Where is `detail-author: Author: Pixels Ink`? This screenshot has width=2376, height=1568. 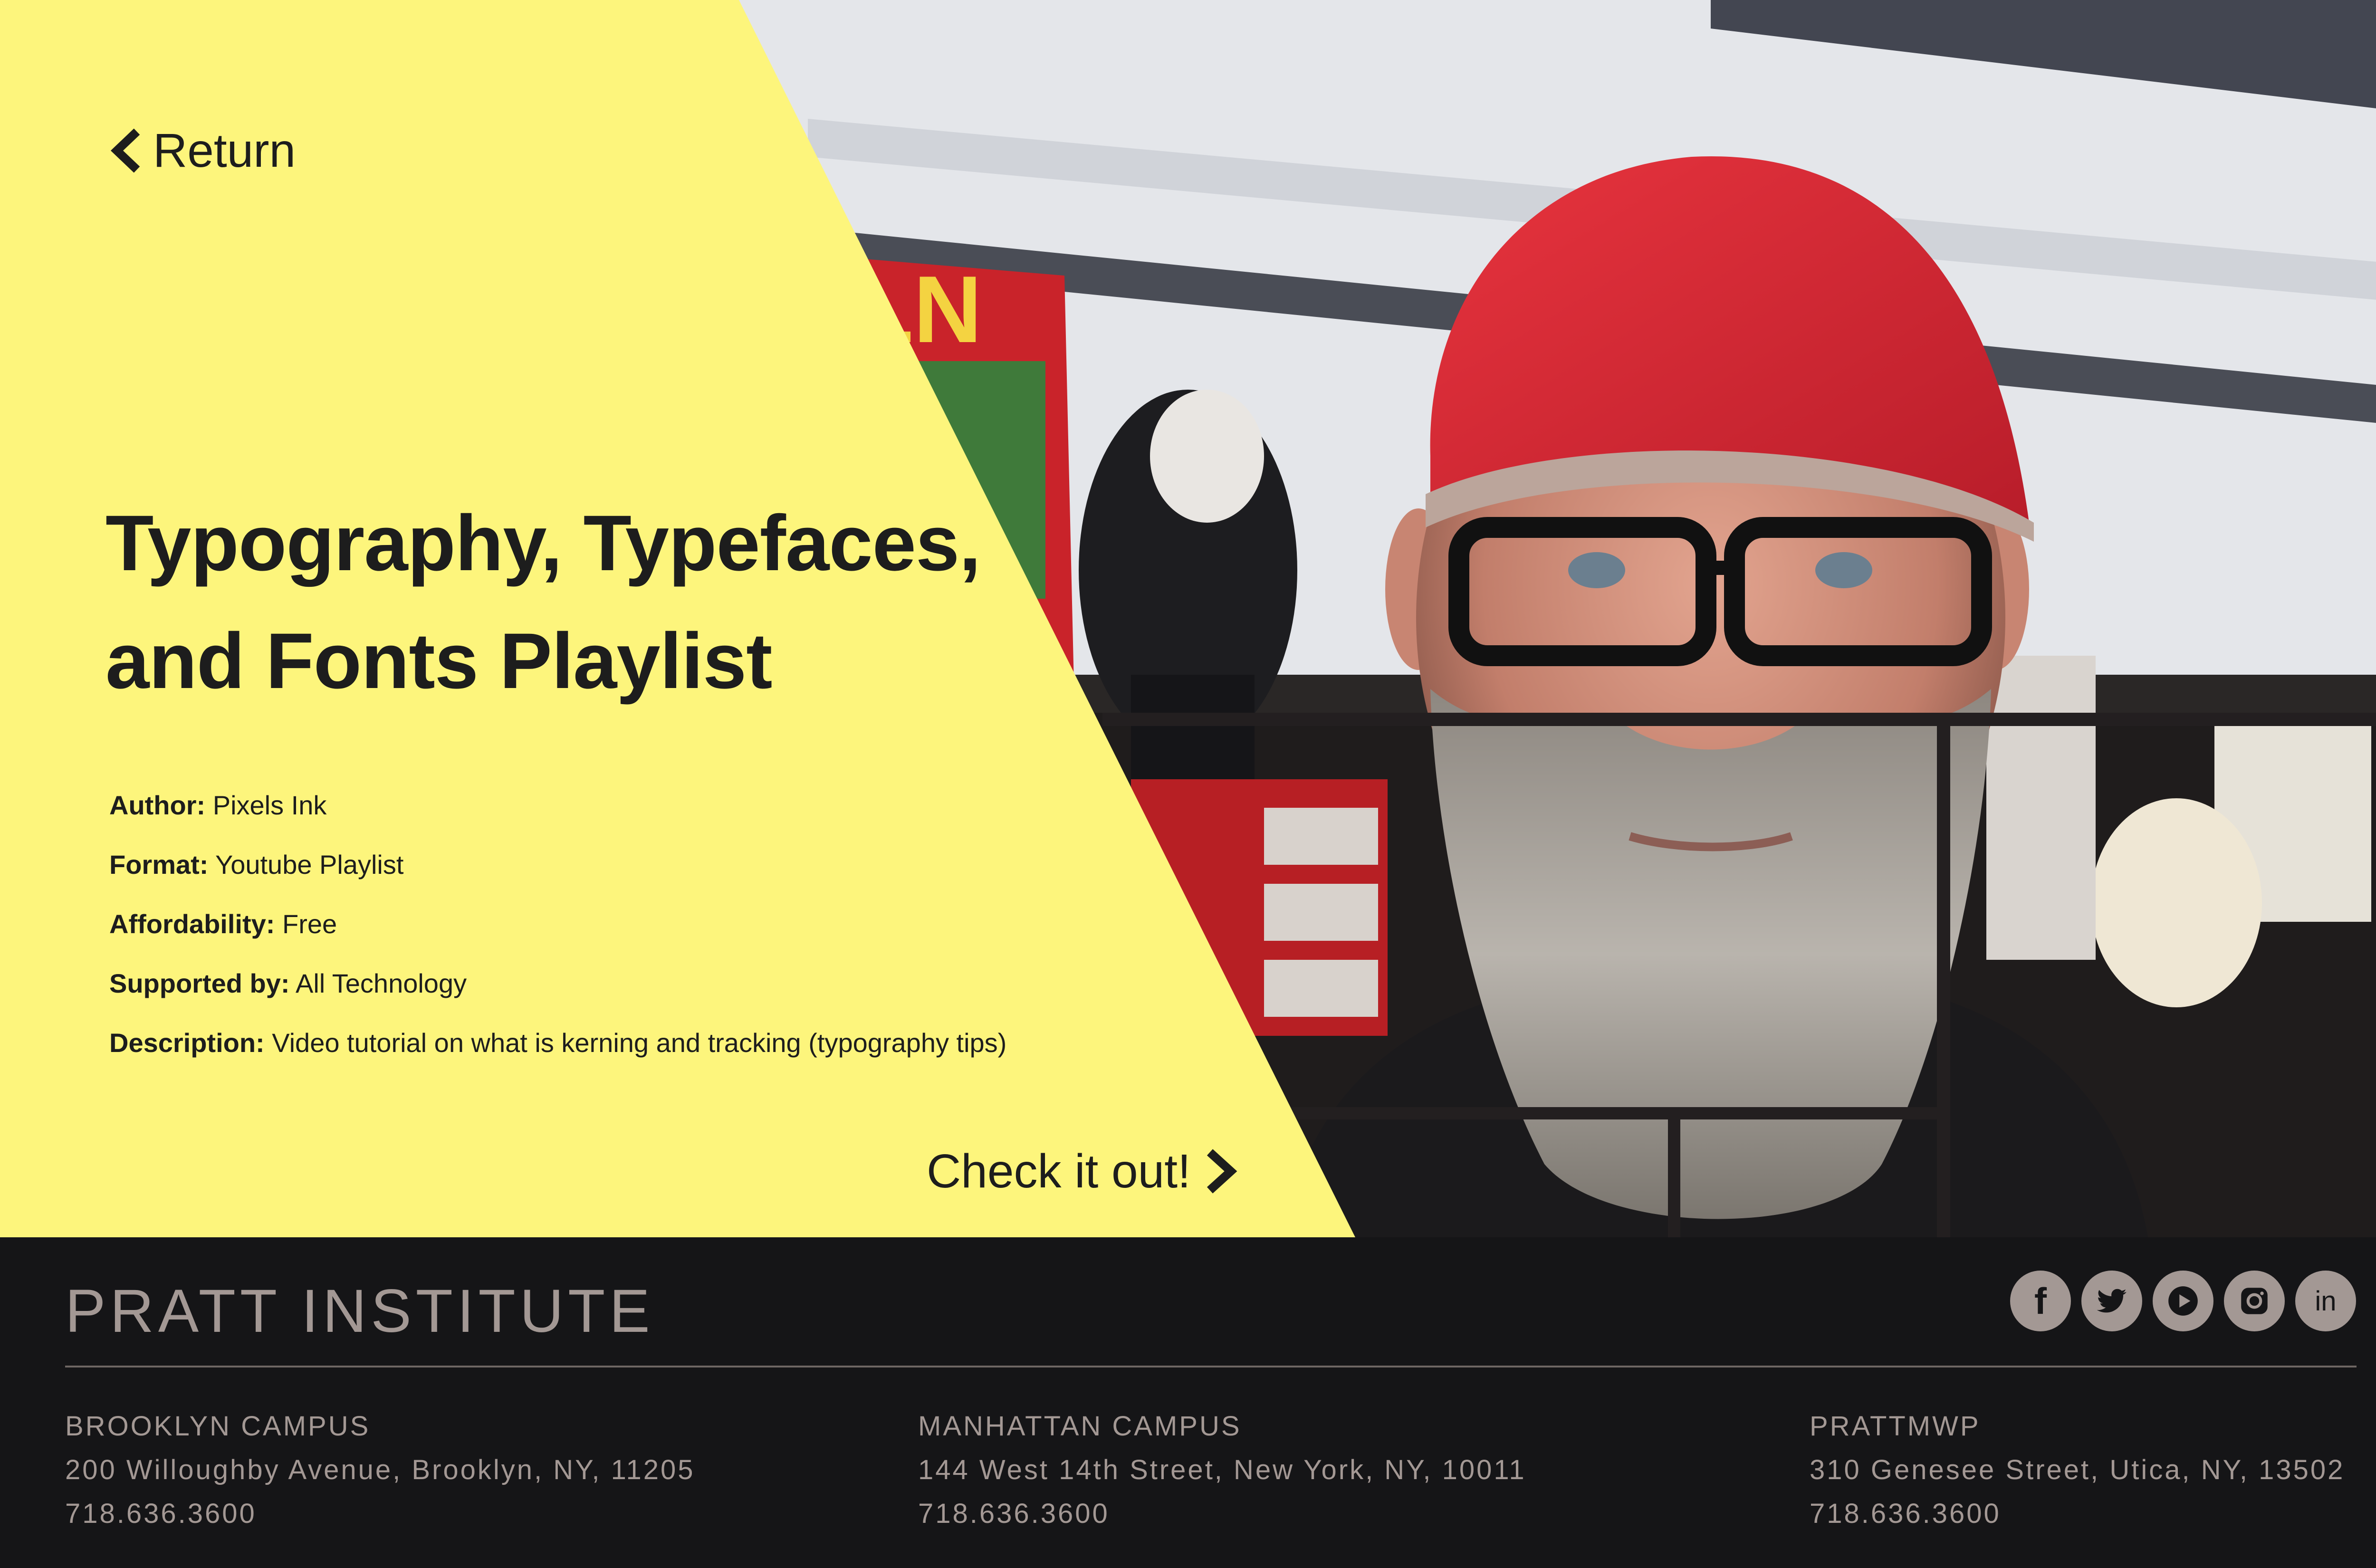 detail-author: Author: Pixels Ink is located at coordinates (703, 809).